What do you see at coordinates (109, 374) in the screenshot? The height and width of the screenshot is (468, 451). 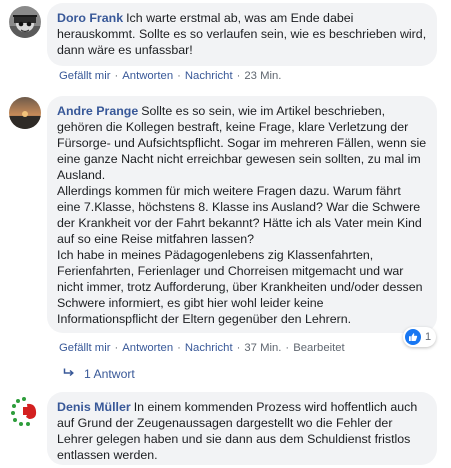 I see `replies-count-label: 1 Antwort` at bounding box center [109, 374].